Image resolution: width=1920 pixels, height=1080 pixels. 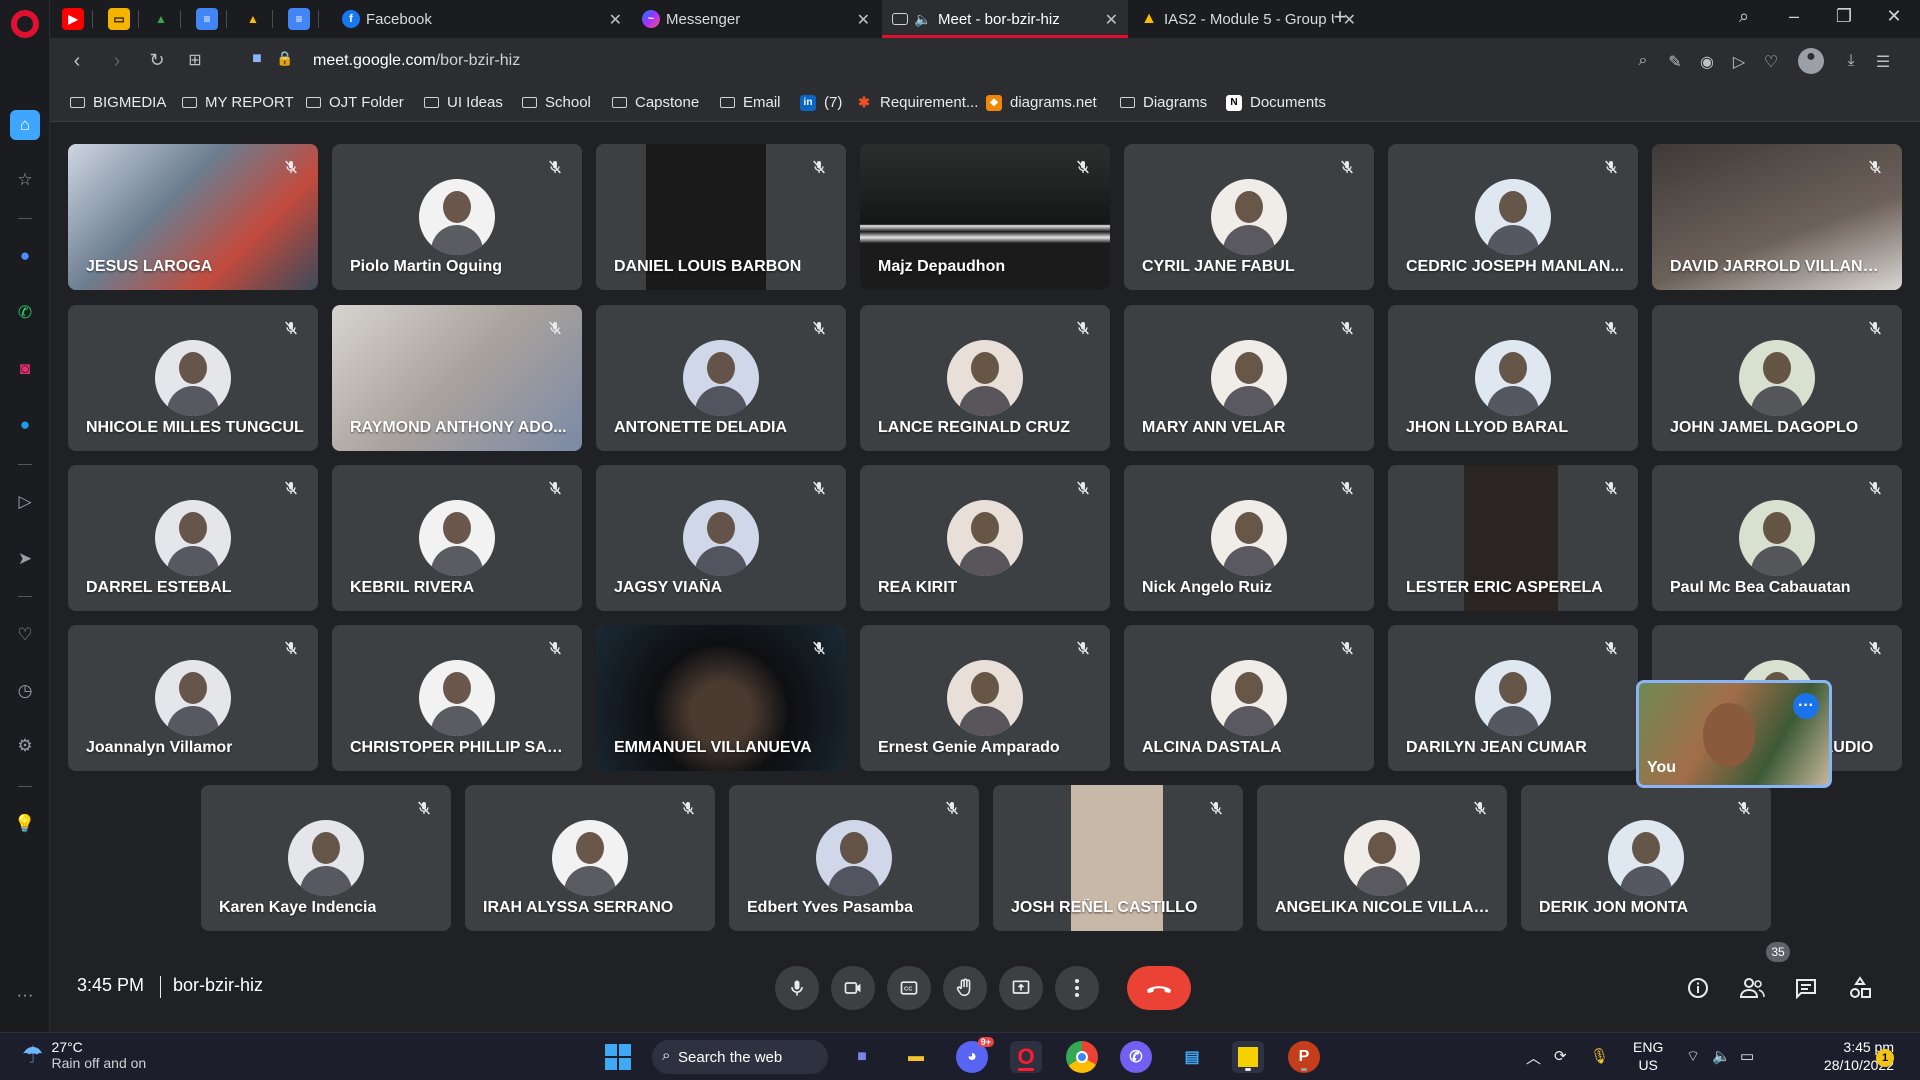 I want to click on participant-tile: EMMANUEL VILLANUEVA, so click(x=721, y=698).